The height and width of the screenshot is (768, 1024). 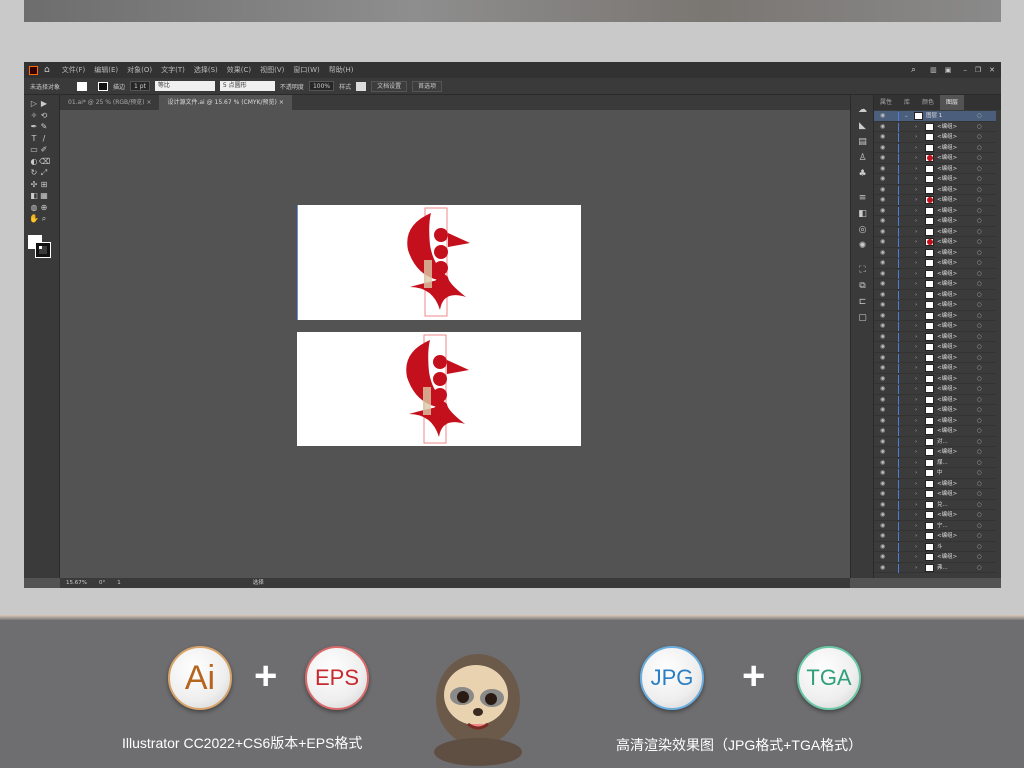 I want to click on search-icon: ⌕, so click(x=913, y=70).